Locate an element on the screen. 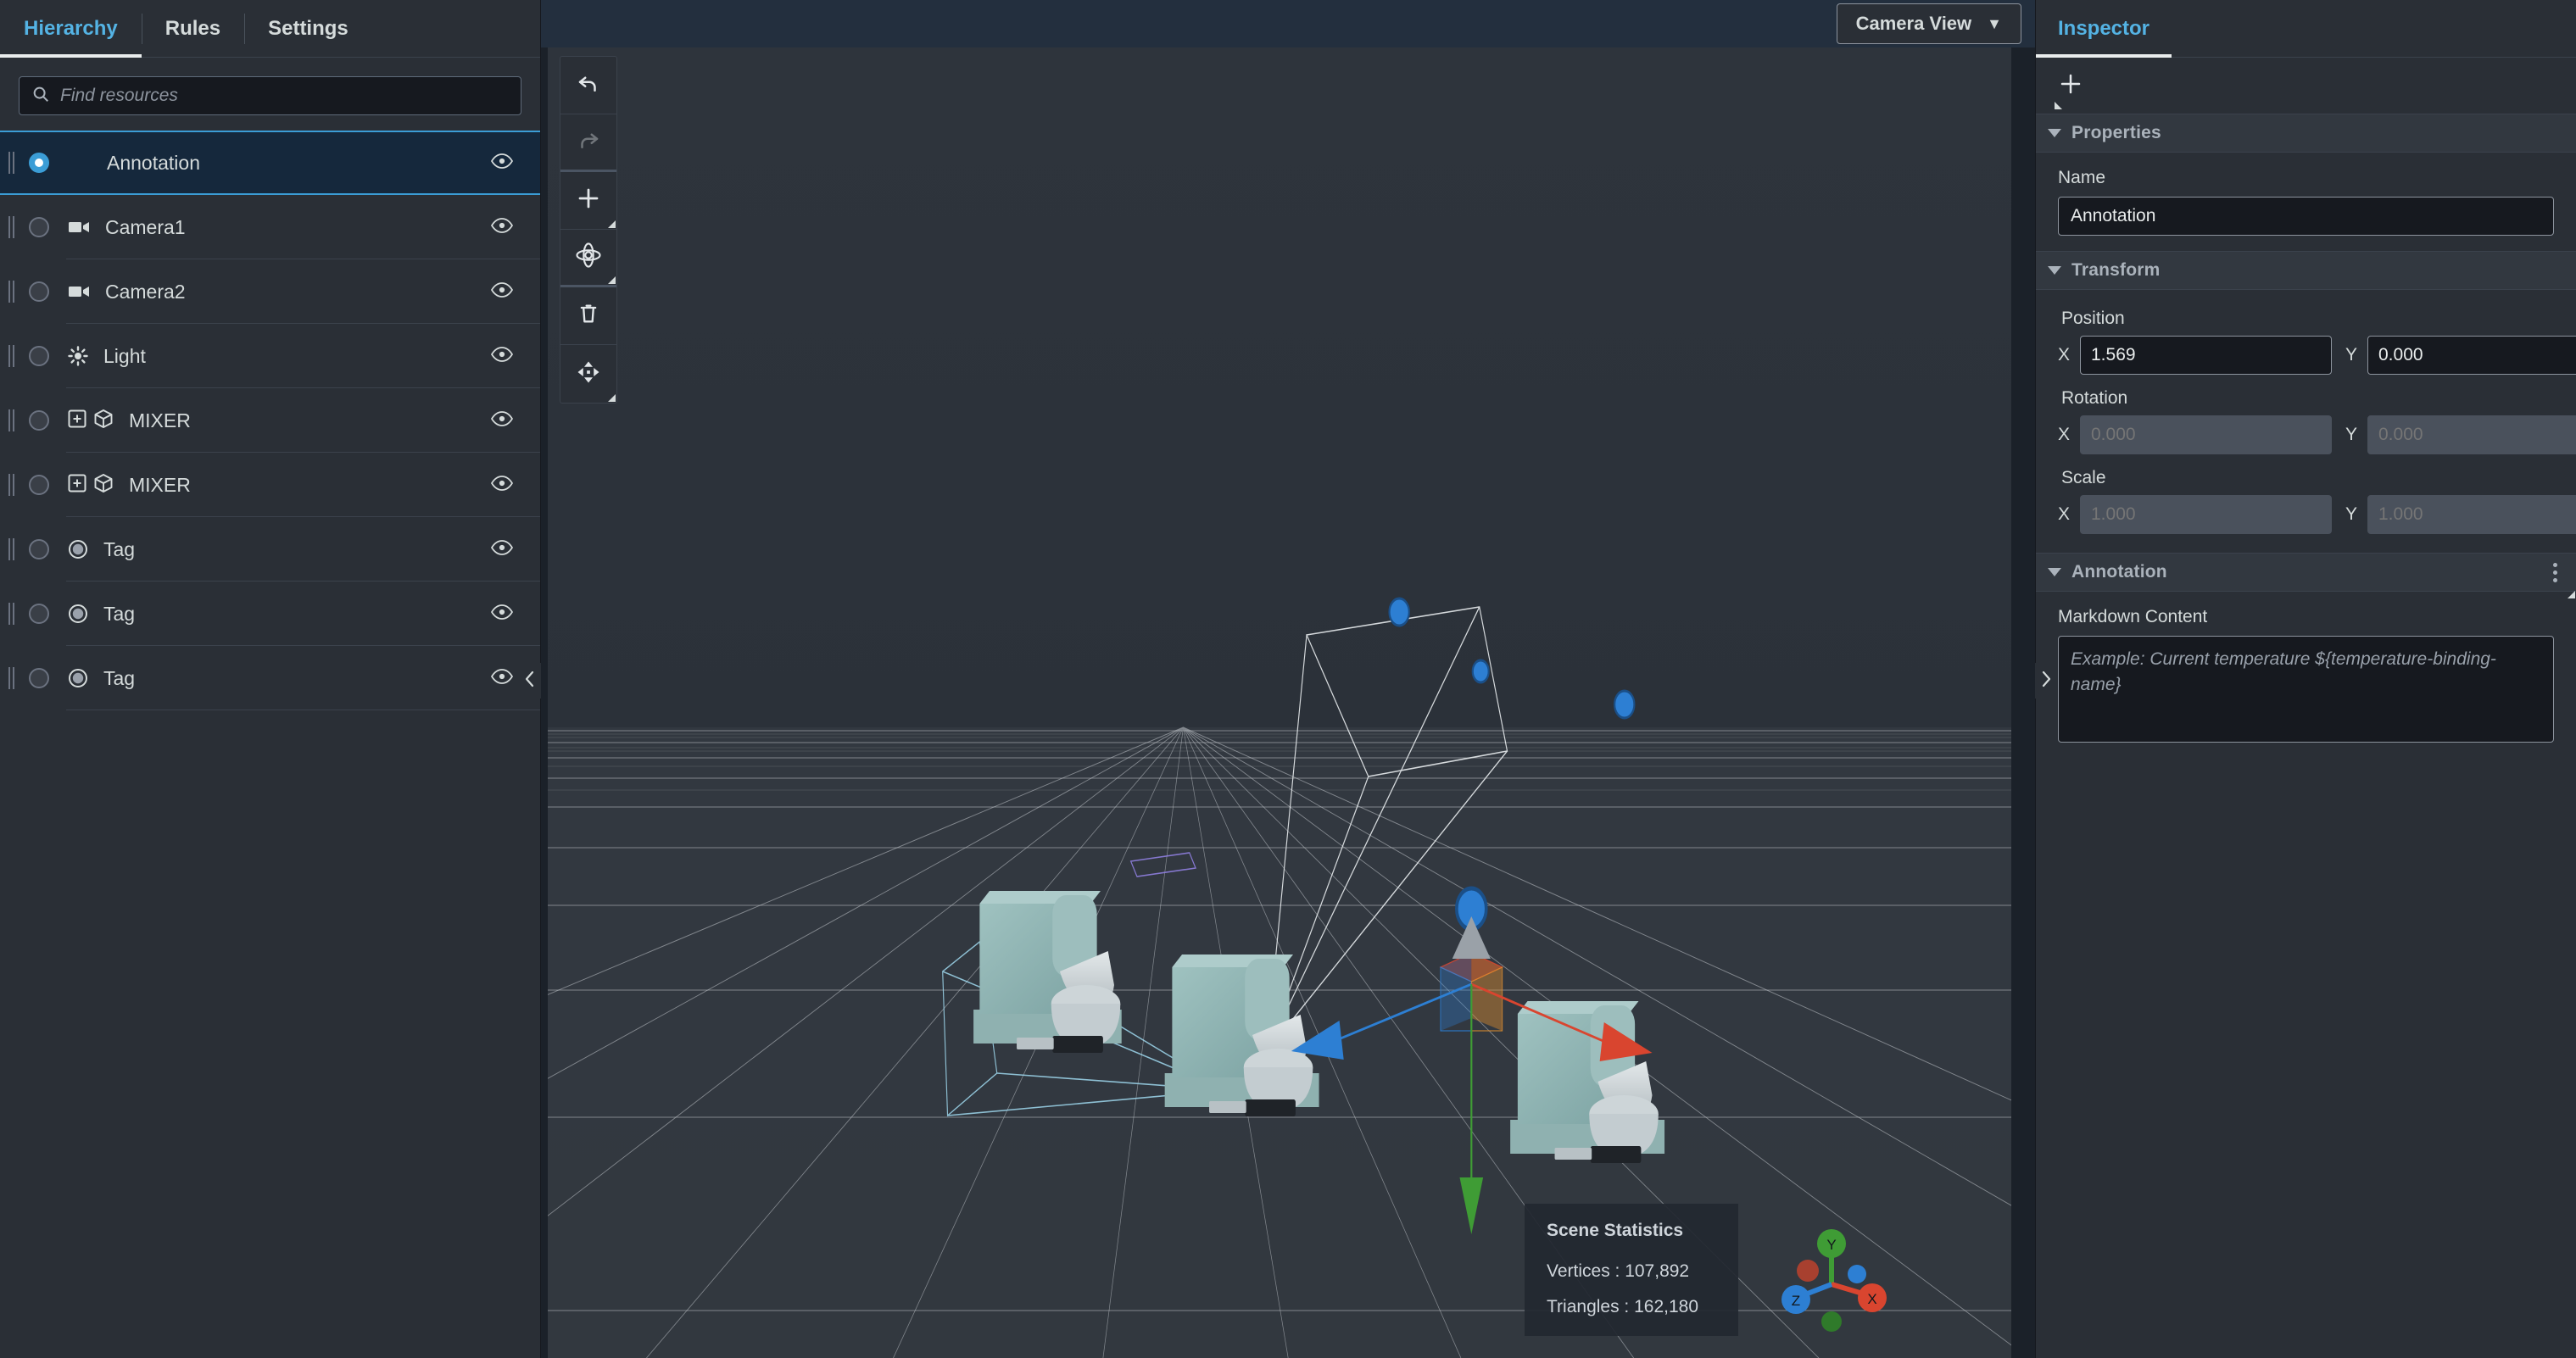 This screenshot has width=2576, height=1358. tree-row-tag-1: Tag is located at coordinates (270, 549).